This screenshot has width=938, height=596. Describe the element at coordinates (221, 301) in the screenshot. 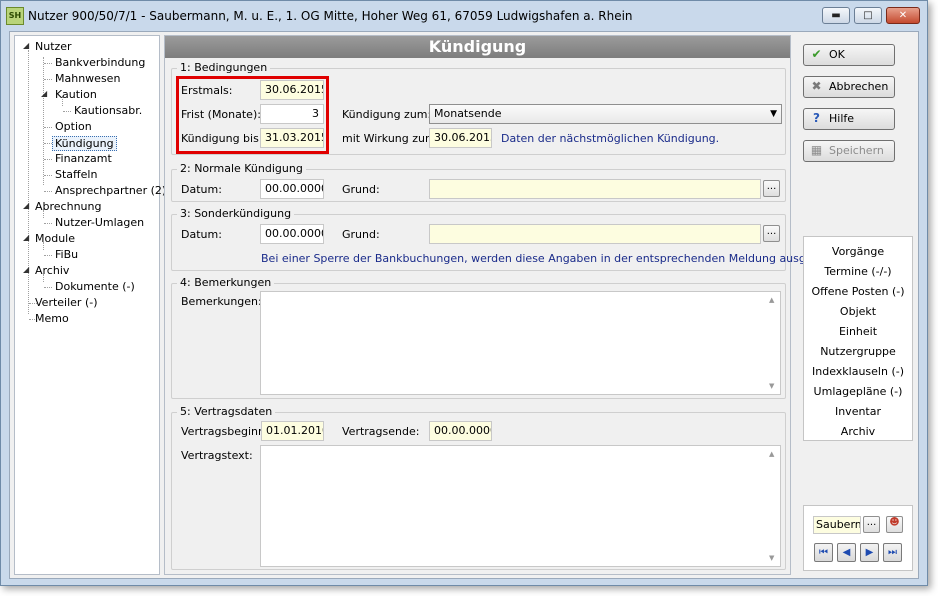

I see `bemerkungen-label: Bemerkungen:` at that location.